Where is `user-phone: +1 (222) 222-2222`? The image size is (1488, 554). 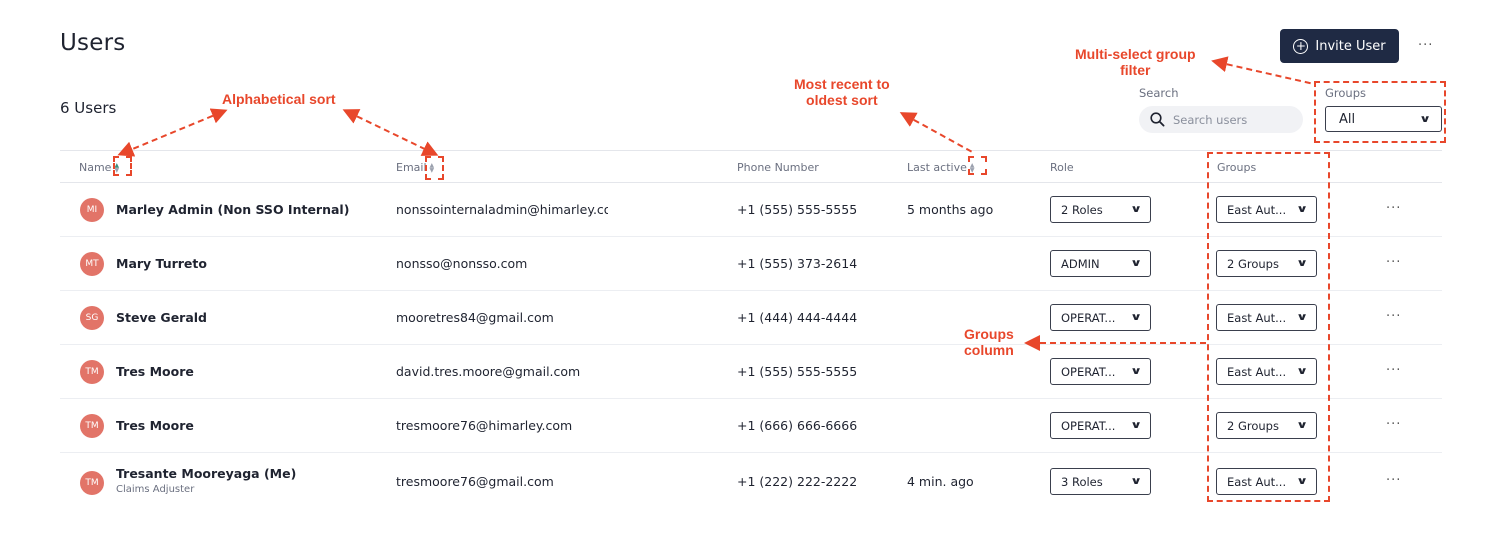 user-phone: +1 (222) 222-2222 is located at coordinates (797, 481).